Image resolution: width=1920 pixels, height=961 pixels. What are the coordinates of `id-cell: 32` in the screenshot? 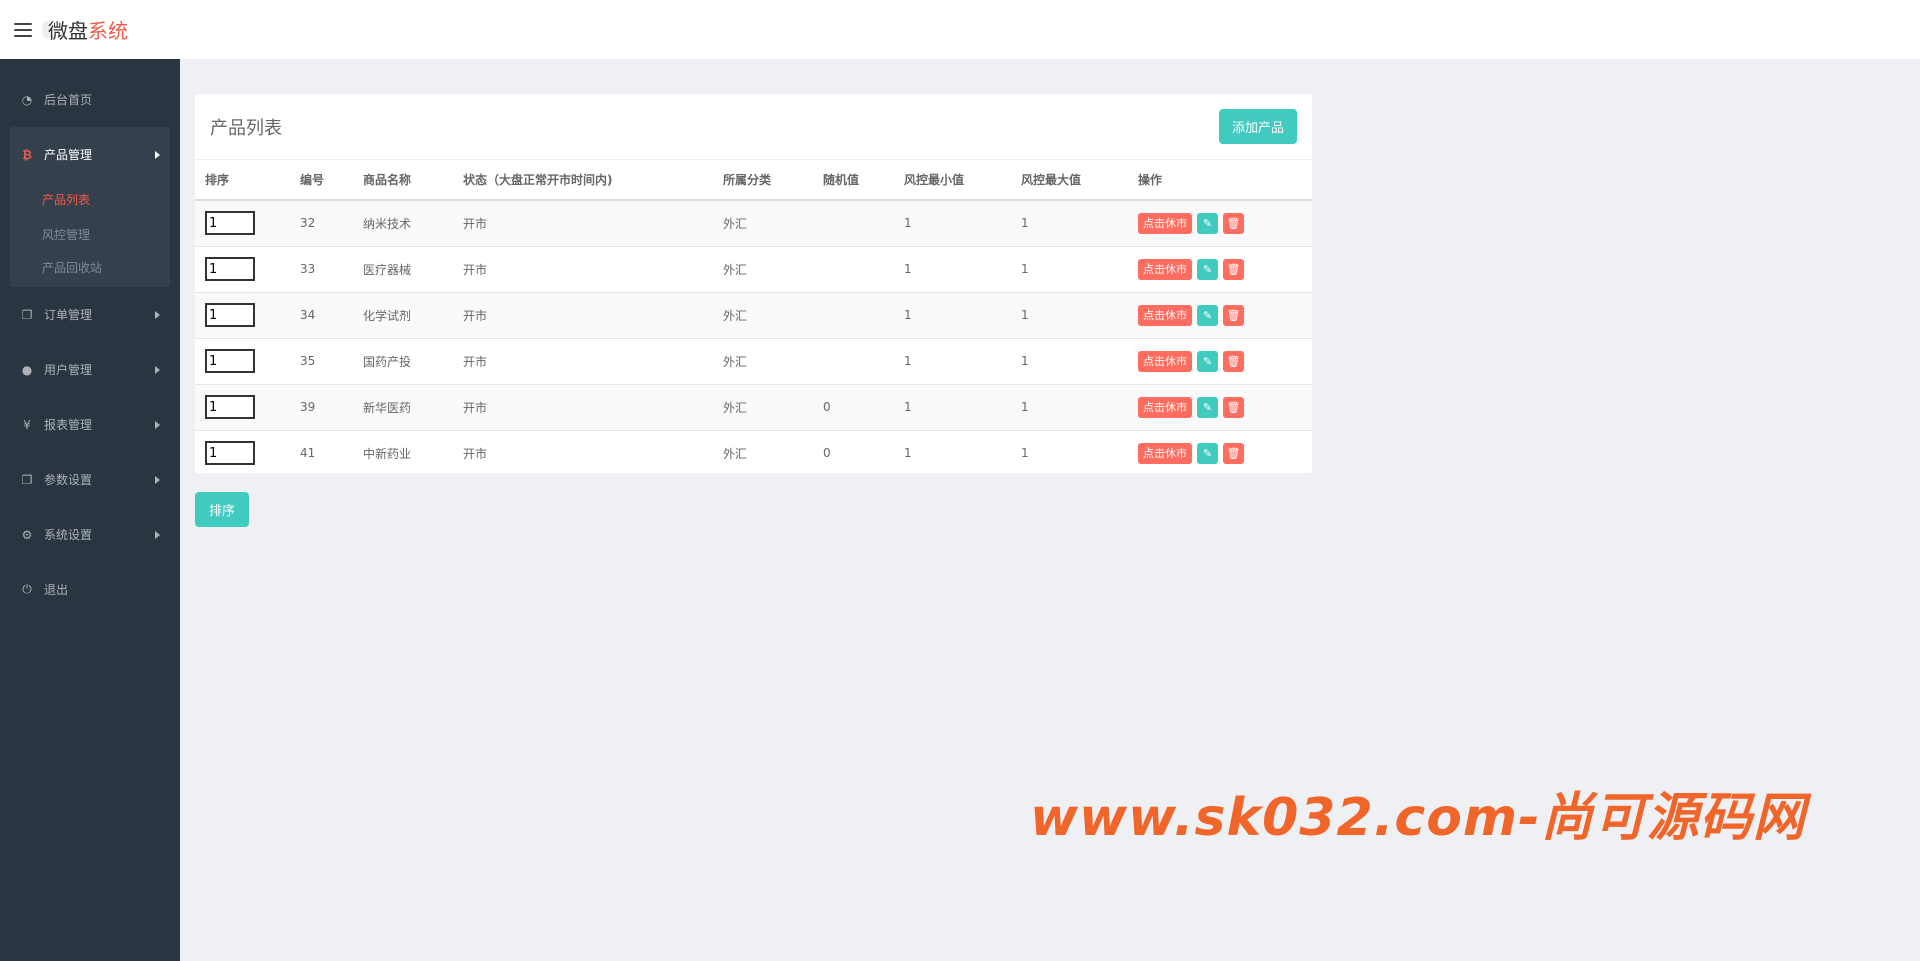 It's located at (321, 222).